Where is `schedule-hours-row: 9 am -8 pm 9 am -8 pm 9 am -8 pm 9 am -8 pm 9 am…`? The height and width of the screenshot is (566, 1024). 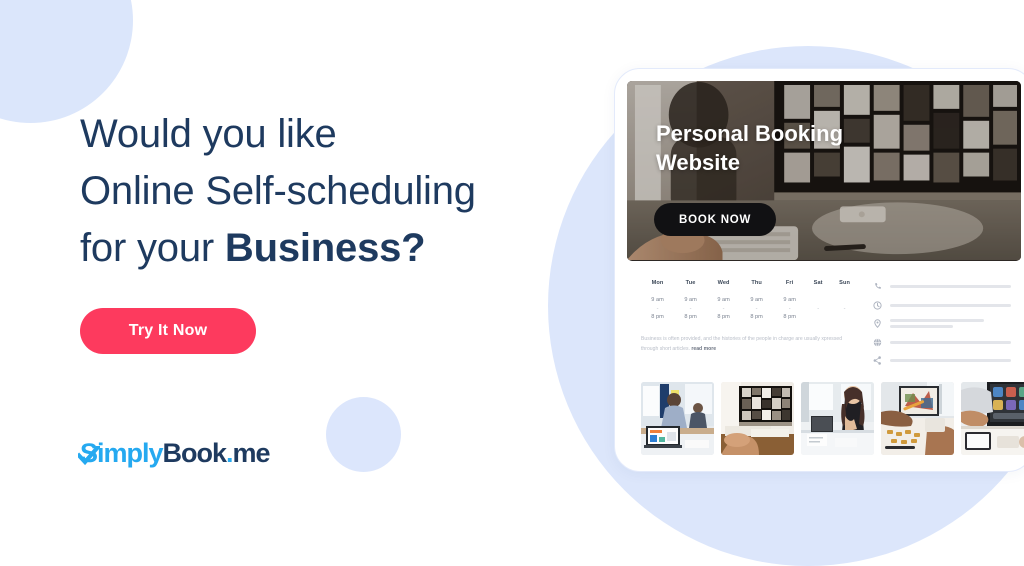
schedule-hours-row: 9 am -8 pm 9 am -8 pm 9 am -8 pm 9 am -8 pm 9 am… is located at coordinates (750, 309).